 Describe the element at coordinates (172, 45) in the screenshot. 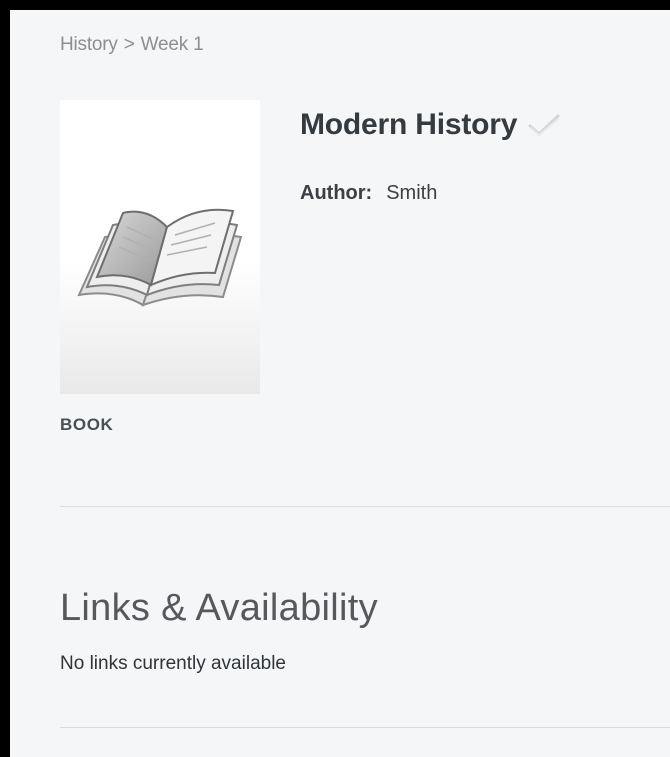

I see `breadcrumb-item-week: Week 1` at that location.